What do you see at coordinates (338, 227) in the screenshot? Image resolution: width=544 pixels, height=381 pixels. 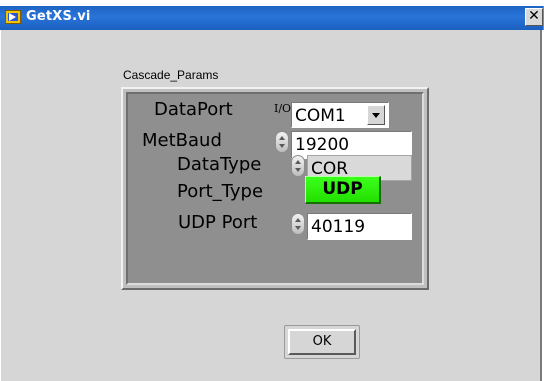 I see `udp-port-value: 40119` at bounding box center [338, 227].